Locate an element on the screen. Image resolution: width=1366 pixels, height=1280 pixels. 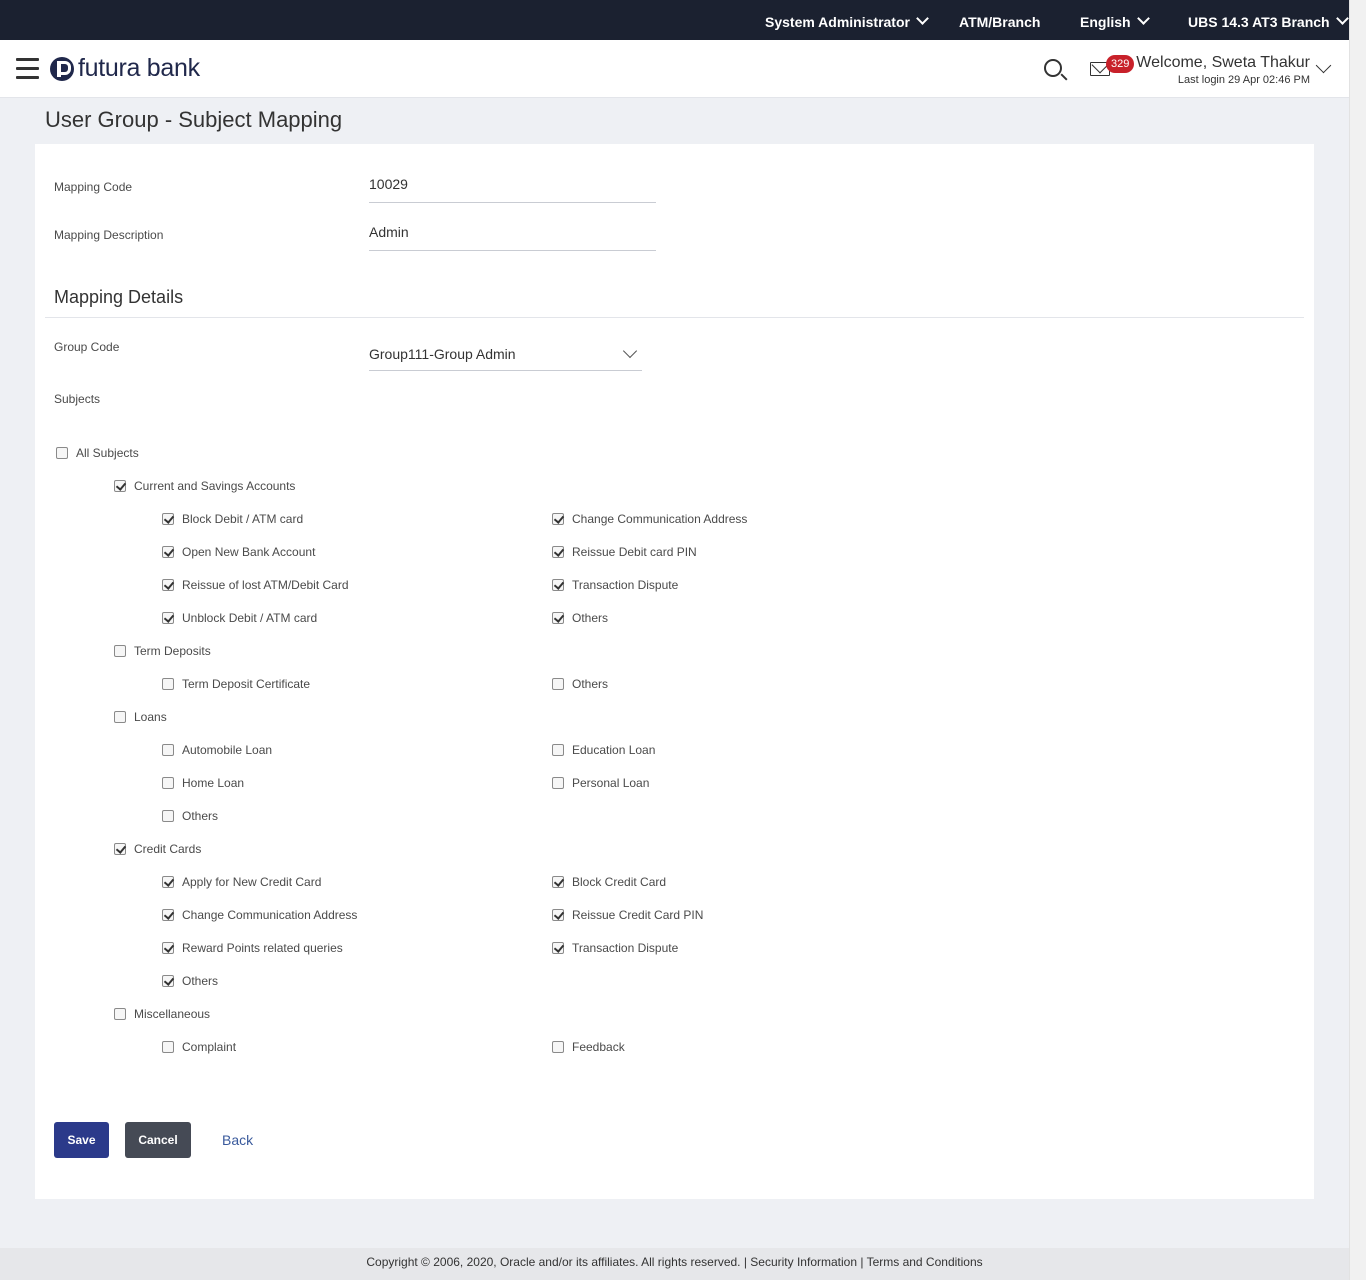
category-label: Miscellaneous is located at coordinates (172, 1014).